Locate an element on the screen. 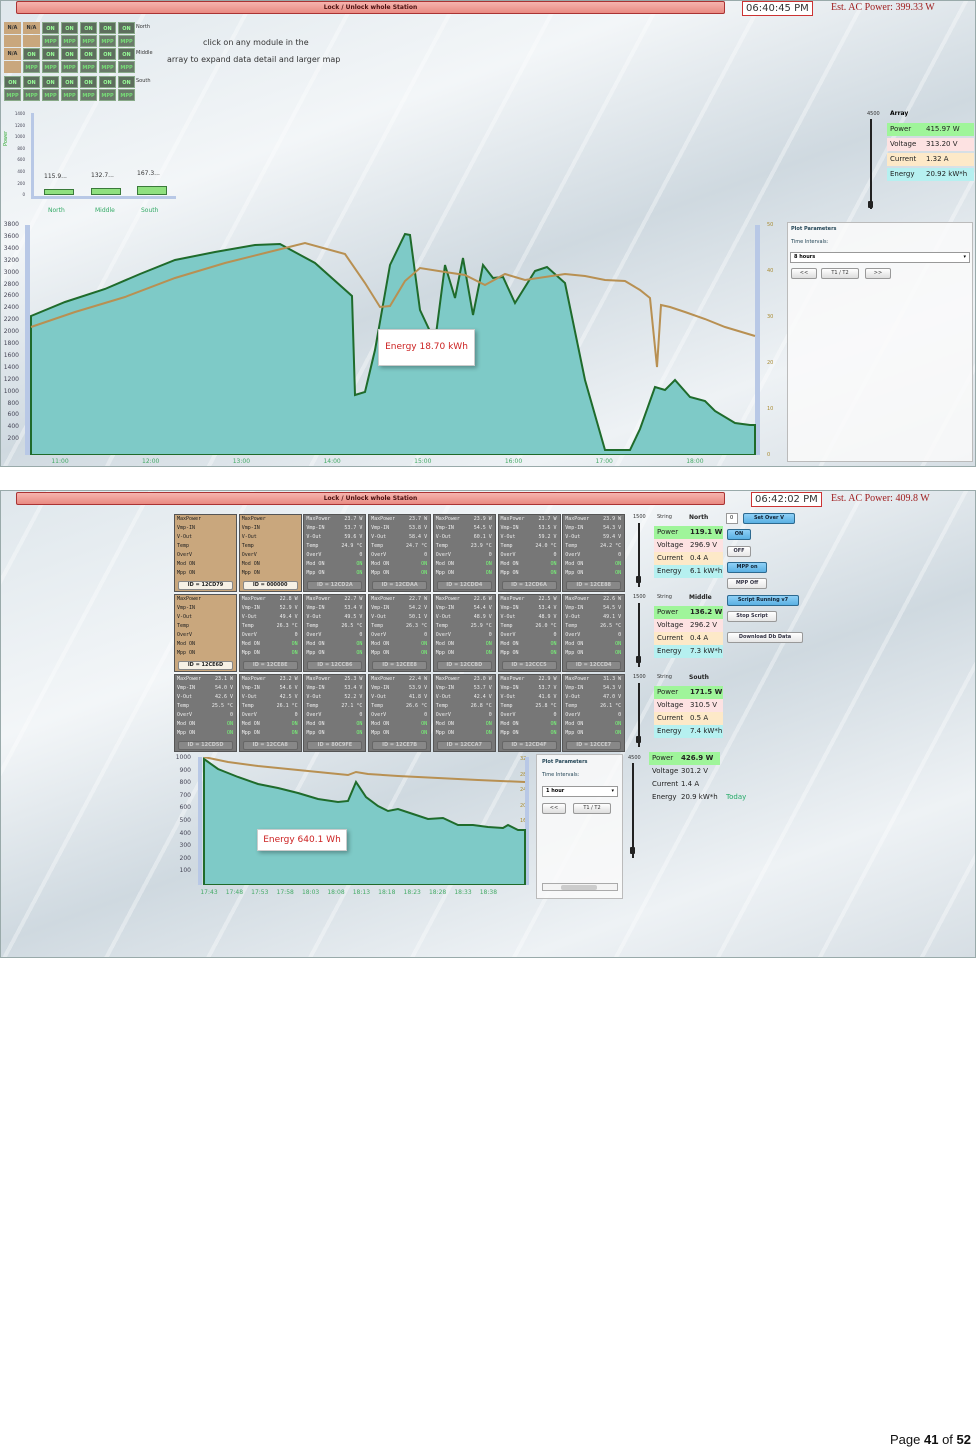 This screenshot has width=976, height=1453. module-cell-r2-c2-status: ON is located at coordinates (50, 82).